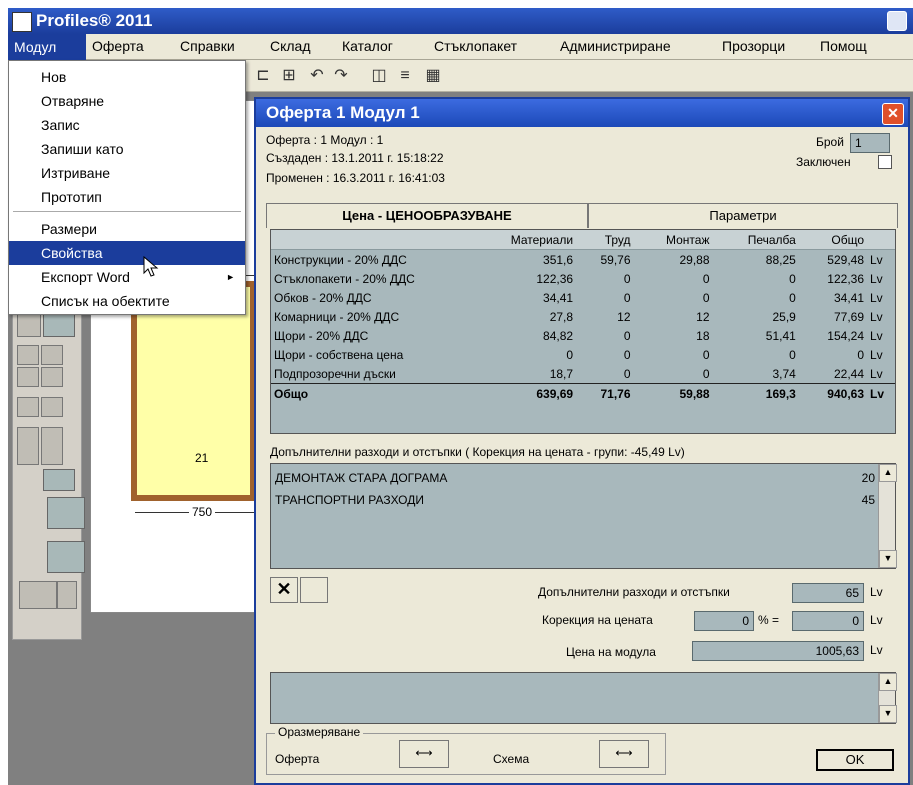 The width and height of the screenshot is (913, 785). What do you see at coordinates (289, 76) in the screenshot?
I see `dimension-icon: ⊞` at bounding box center [289, 76].